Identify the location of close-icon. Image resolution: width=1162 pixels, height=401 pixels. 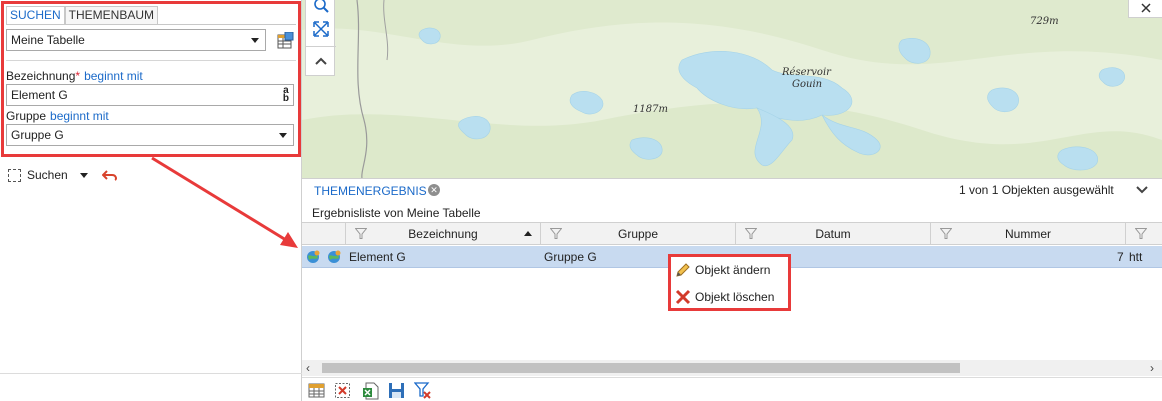
(1146, 8).